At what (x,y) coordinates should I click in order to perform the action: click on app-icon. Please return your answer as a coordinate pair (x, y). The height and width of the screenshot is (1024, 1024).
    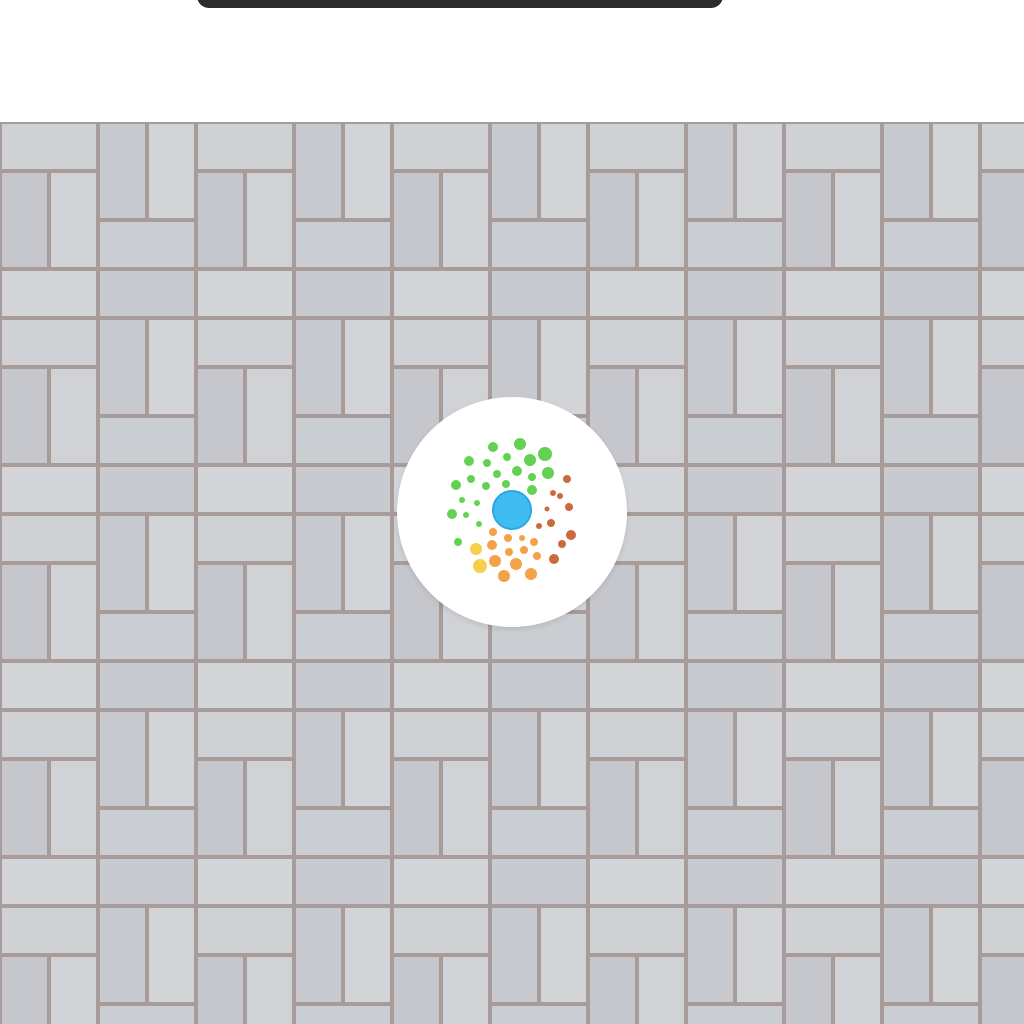
    Looking at the image, I should click on (512, 512).